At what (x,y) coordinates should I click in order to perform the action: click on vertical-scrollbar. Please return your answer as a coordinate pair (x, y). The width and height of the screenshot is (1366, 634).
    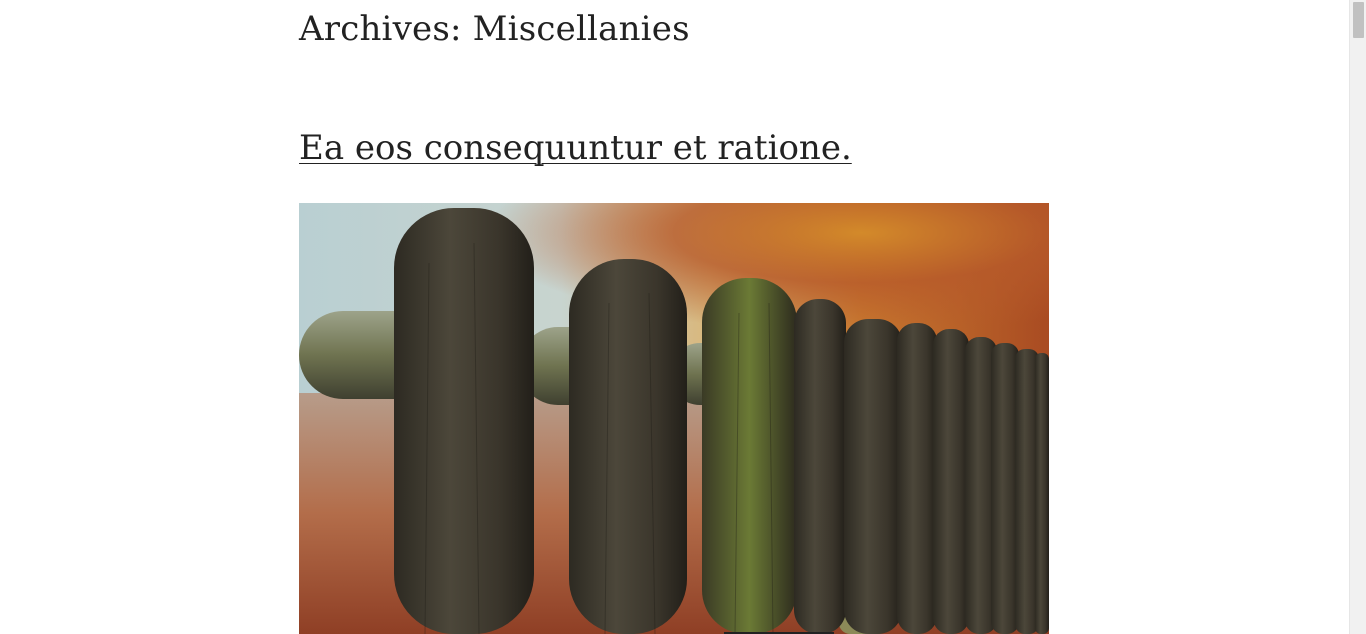
    Looking at the image, I should click on (1357, 317).